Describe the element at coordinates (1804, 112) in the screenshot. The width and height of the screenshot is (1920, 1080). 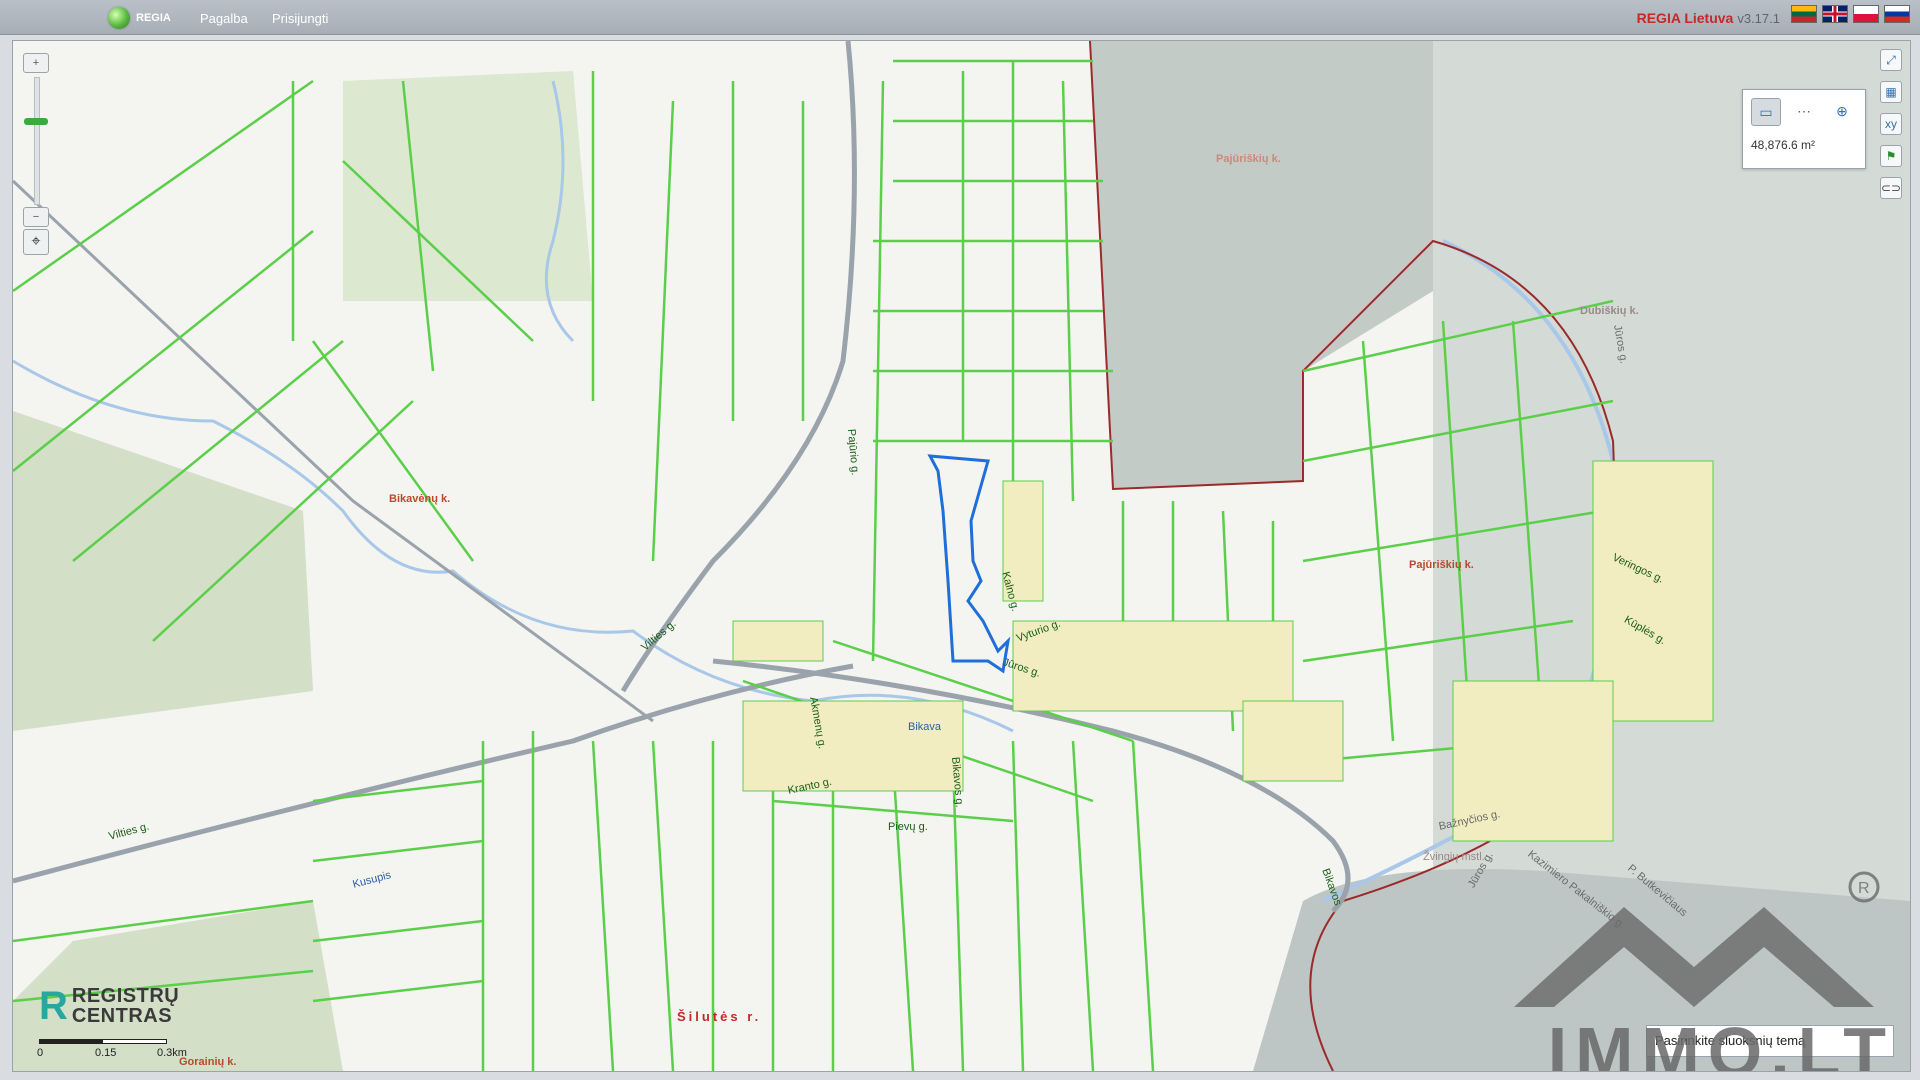
I see `measure-distance-icon: ⋯` at that location.